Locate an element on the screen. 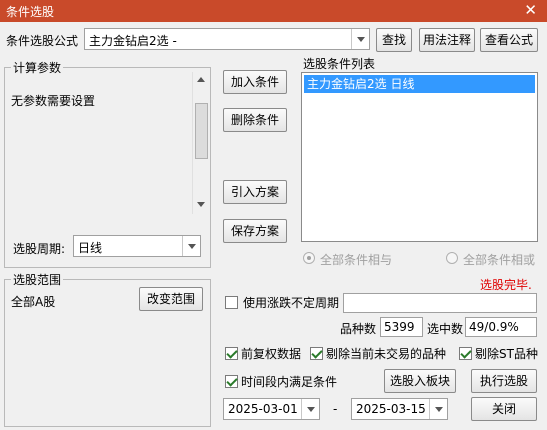 The height and width of the screenshot is (430, 547). save-scheme-button: 保存方案 is located at coordinates (255, 231).